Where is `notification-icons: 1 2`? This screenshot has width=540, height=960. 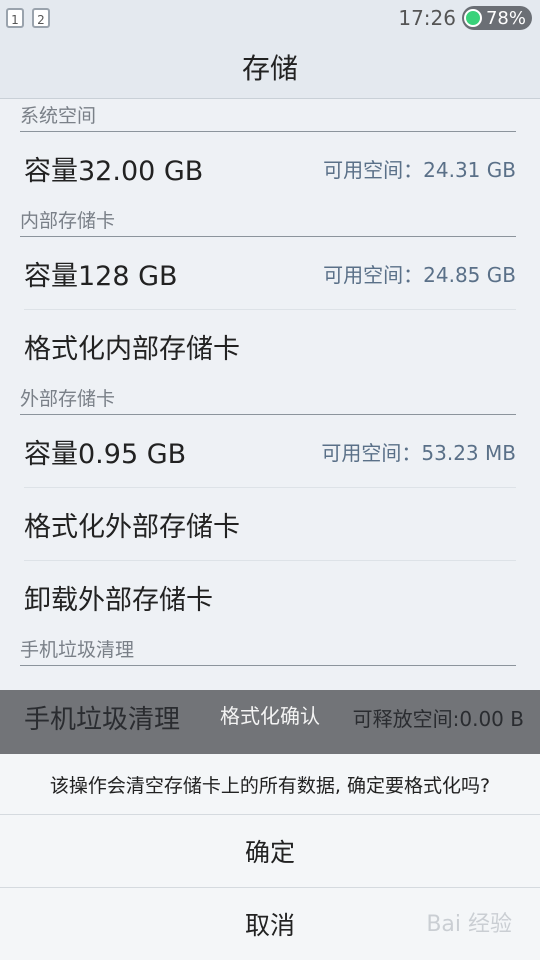 notification-icons: 1 2 is located at coordinates (25, 18).